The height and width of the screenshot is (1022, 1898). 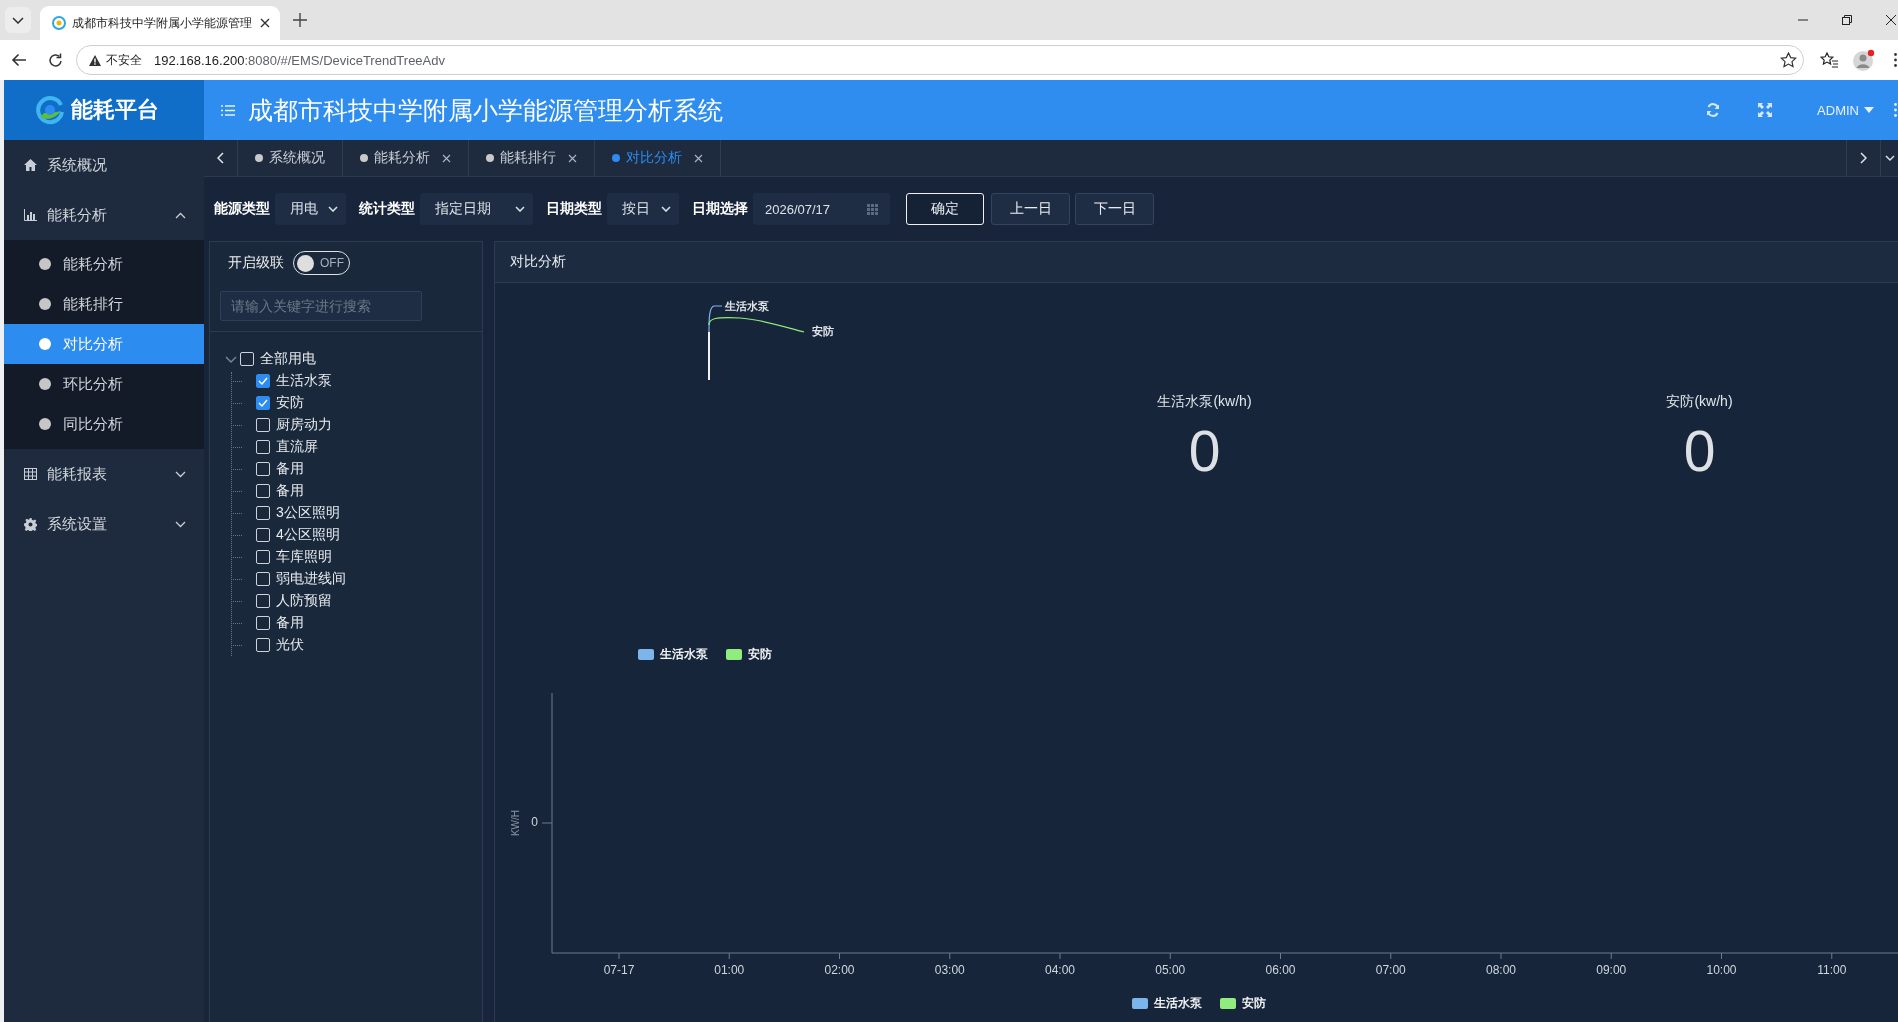 I want to click on sidebar-item: 系统概况, so click(x=104, y=165).